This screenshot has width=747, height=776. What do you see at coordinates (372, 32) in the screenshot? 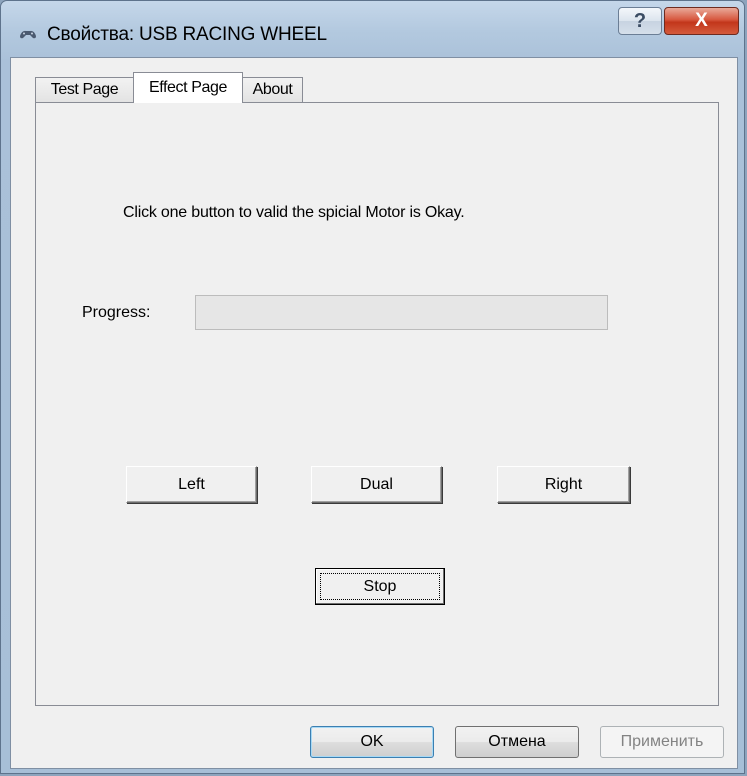
I see `title-bar: Свойства: USB RACING WHEEL ? X` at bounding box center [372, 32].